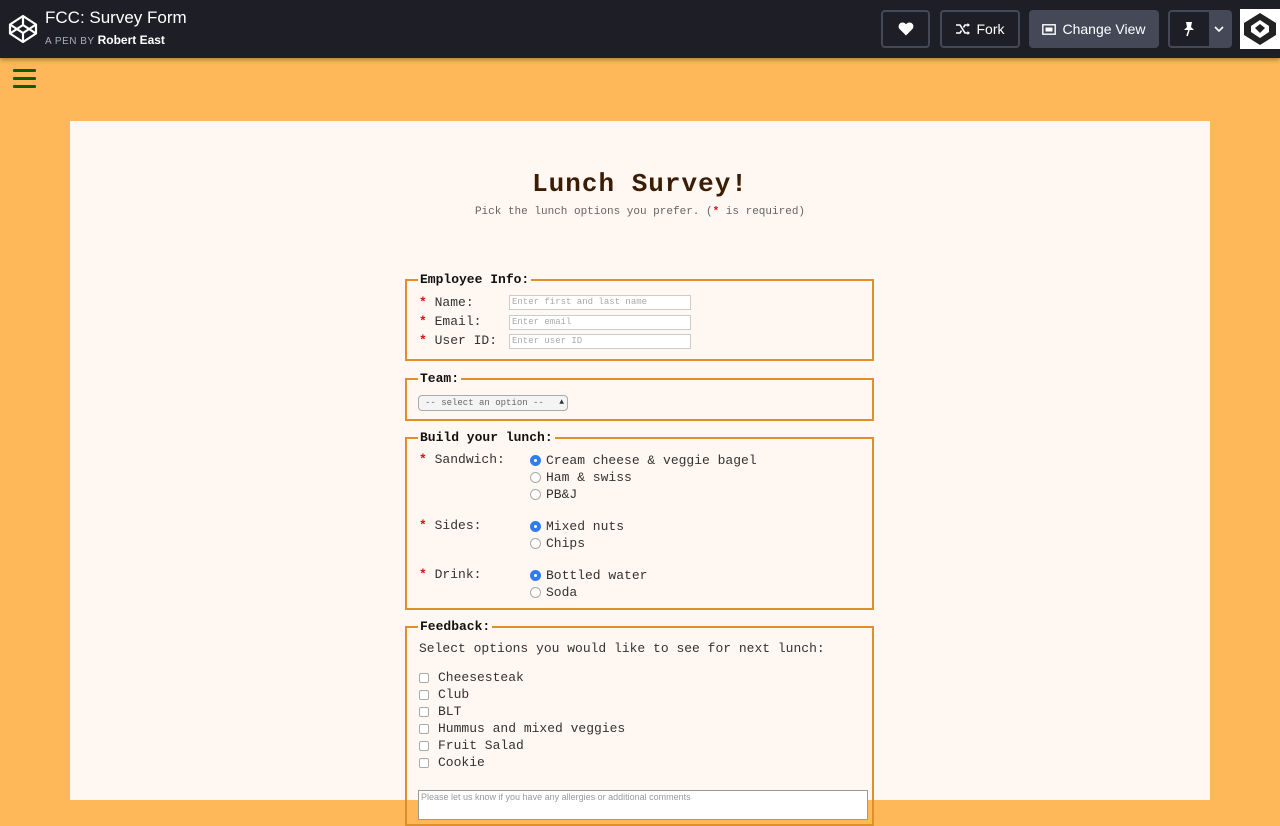 This screenshot has width=1280, height=826. Describe the element at coordinates (70, 41) in the screenshot. I see `pen-by-label: A PEN BY` at that location.